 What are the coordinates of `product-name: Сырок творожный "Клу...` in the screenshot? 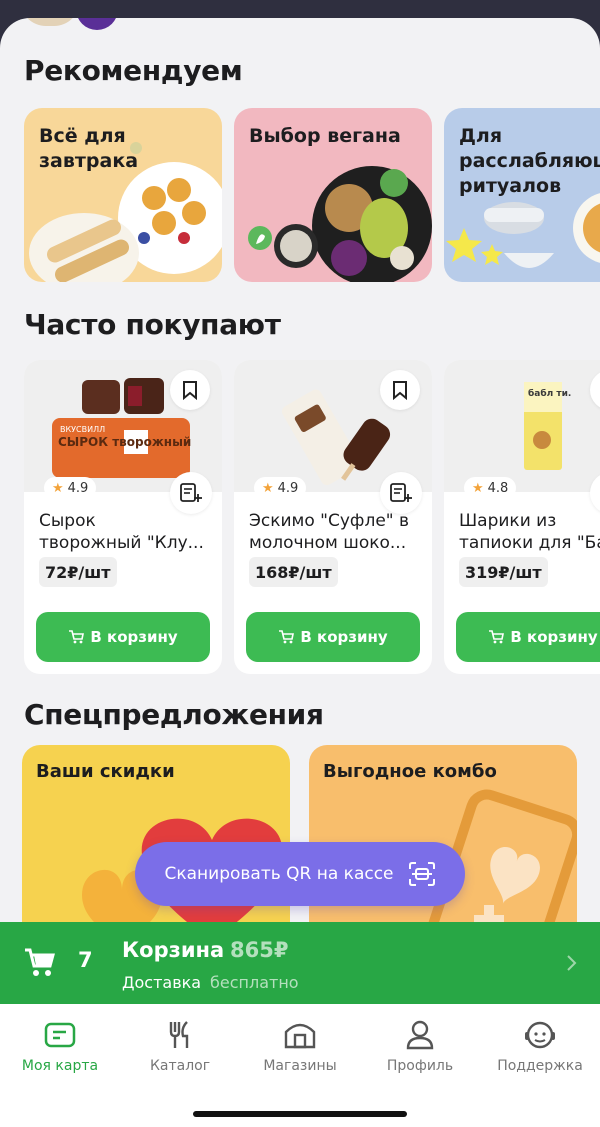 It's located at (121, 532).